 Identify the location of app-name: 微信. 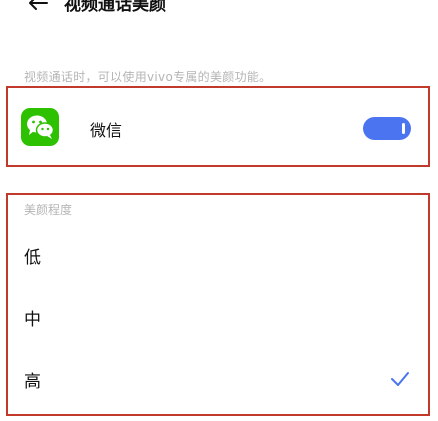
(106, 130).